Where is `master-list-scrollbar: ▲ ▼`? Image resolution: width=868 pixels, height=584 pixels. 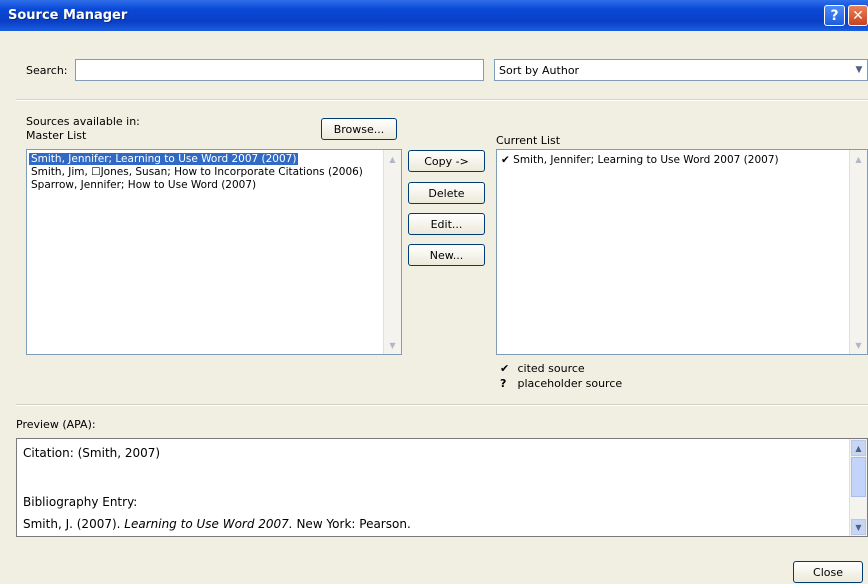 master-list-scrollbar: ▲ ▼ is located at coordinates (392, 252).